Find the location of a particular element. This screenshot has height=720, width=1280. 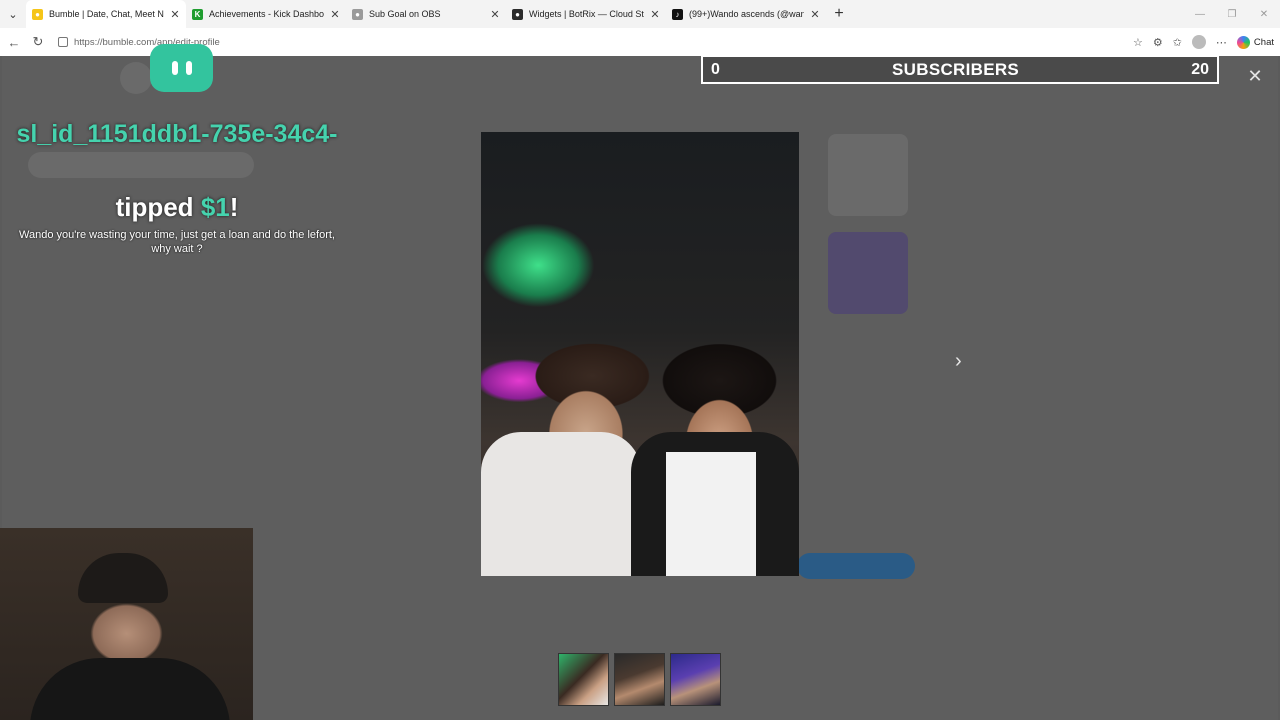

tab-favicon-icon: K is located at coordinates (197, 14).